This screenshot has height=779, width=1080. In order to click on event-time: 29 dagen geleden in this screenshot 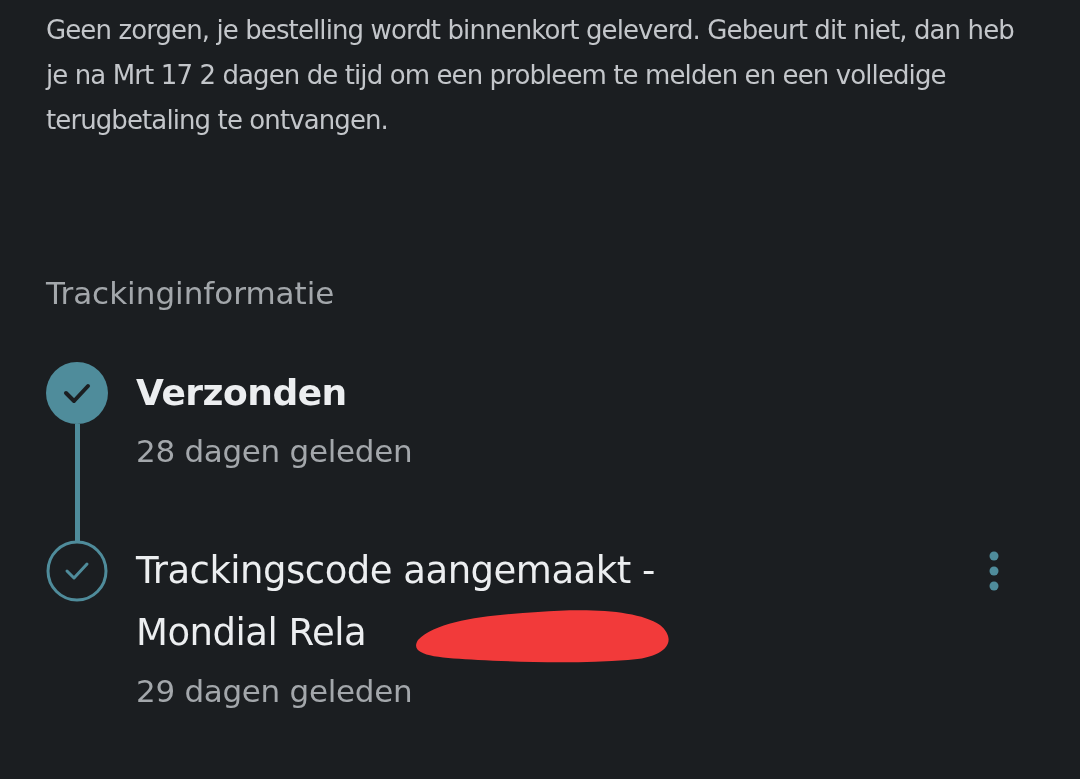, I will do `click(275, 691)`.